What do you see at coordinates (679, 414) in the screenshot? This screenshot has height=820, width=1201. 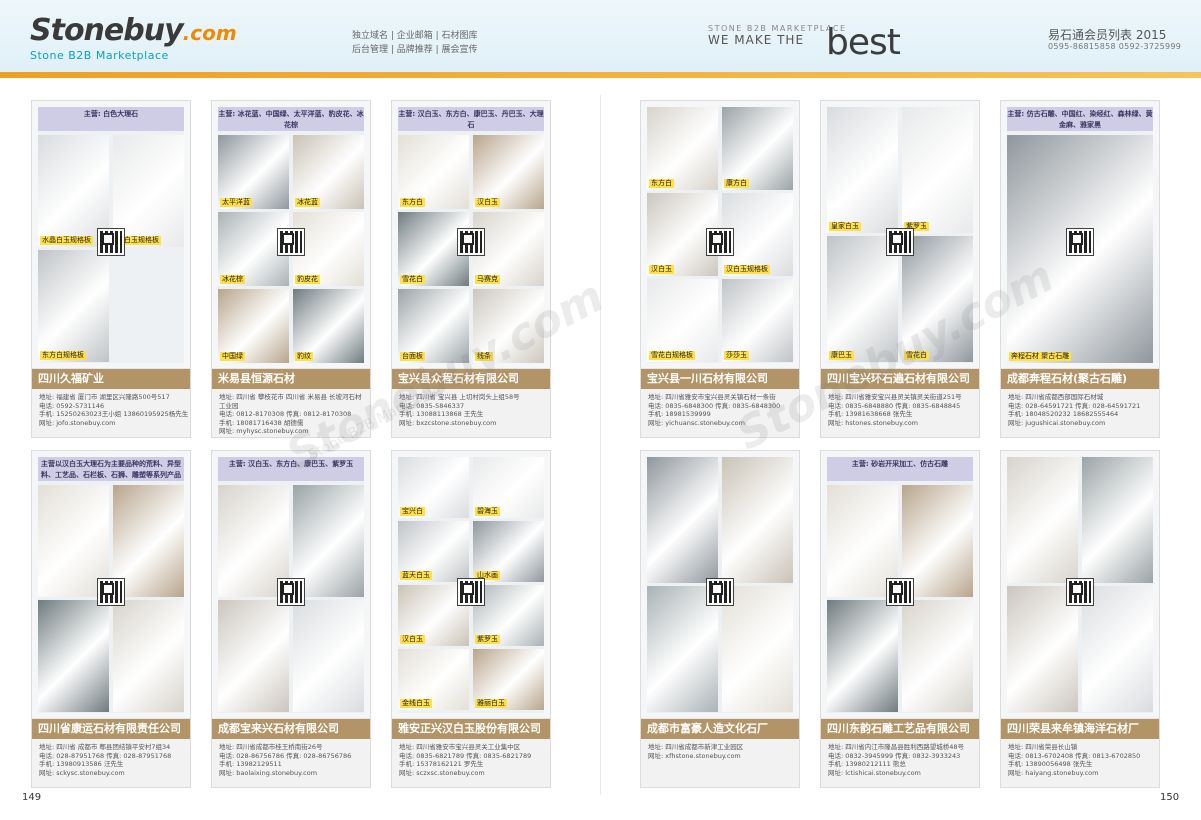 I see `contact-line: 手机: 18981539999` at bounding box center [679, 414].